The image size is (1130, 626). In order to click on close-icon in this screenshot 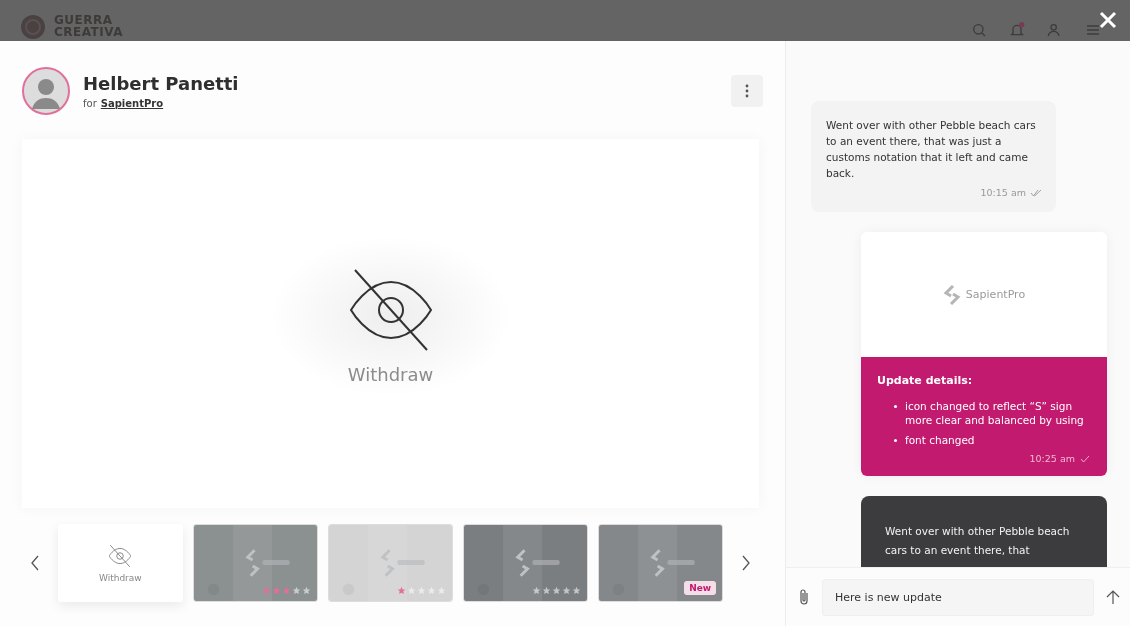, I will do `click(1108, 20)`.